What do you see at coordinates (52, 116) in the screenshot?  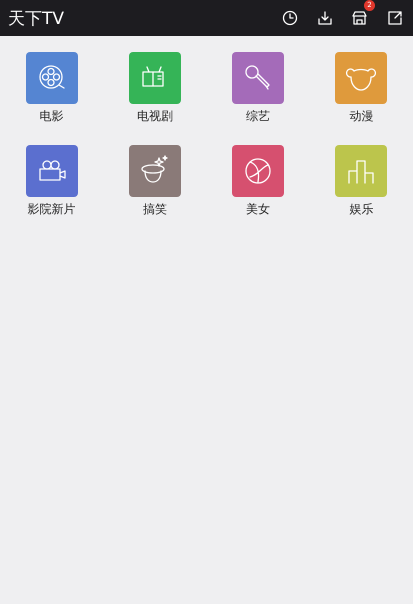 I see `category-label: 电影` at bounding box center [52, 116].